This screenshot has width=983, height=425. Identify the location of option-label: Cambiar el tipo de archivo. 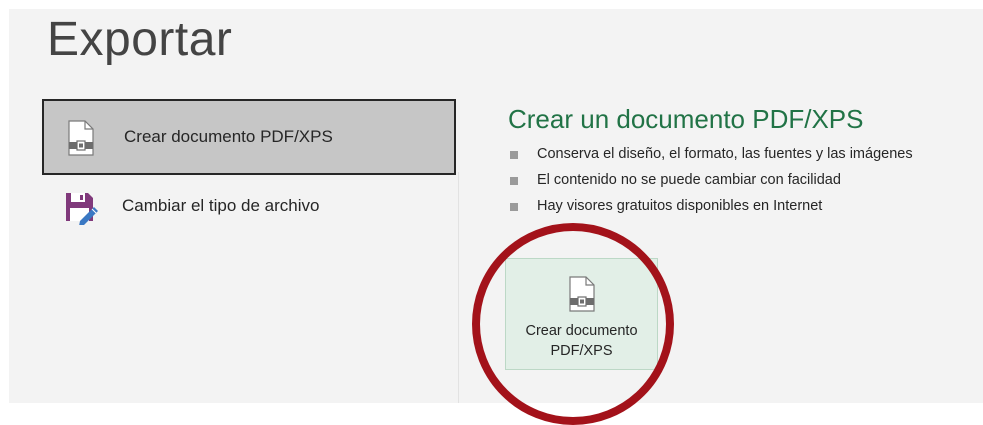
(221, 205).